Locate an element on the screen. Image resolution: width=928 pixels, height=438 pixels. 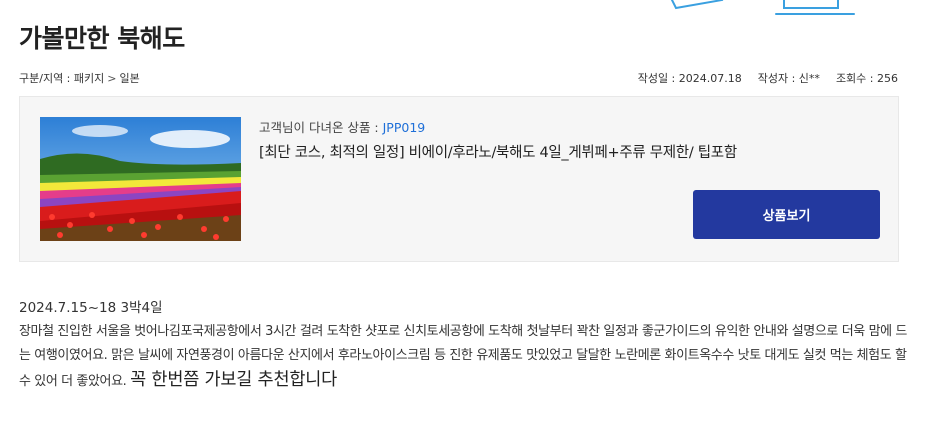
view-product-button: 상품보기 is located at coordinates (786, 214).